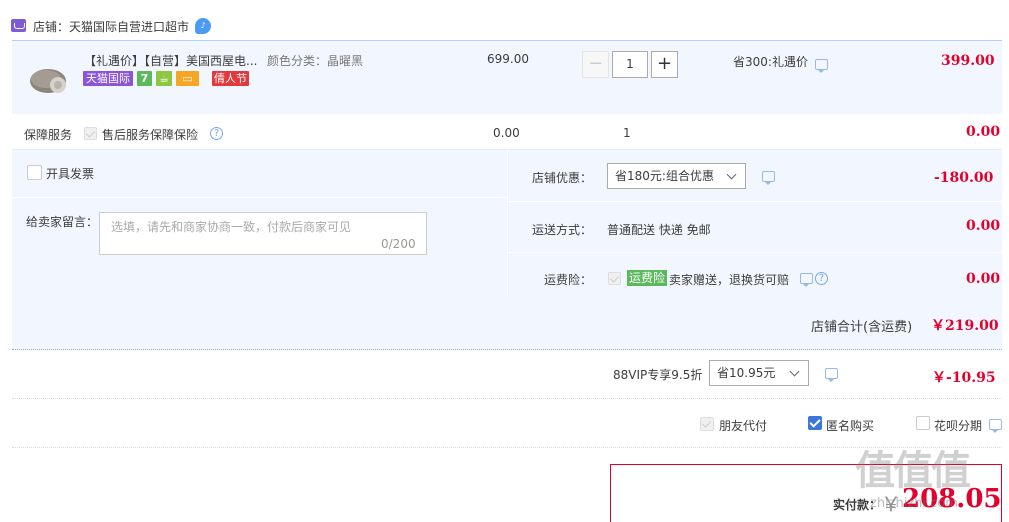 The image size is (1009, 522). I want to click on item-sku: 颜色分类：晶曜黑, so click(315, 61).